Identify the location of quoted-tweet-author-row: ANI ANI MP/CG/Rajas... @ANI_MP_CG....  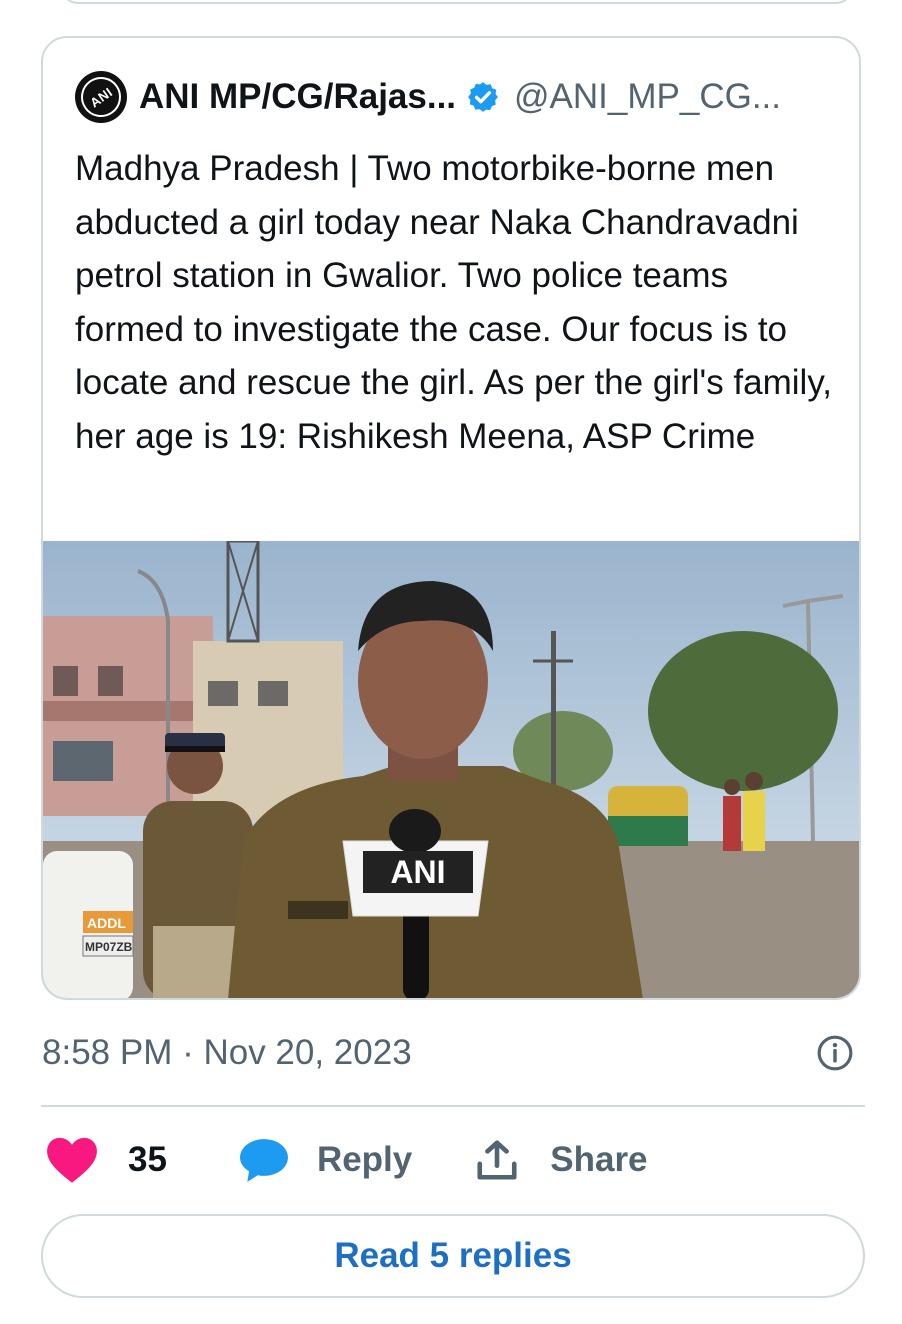
(454, 97).